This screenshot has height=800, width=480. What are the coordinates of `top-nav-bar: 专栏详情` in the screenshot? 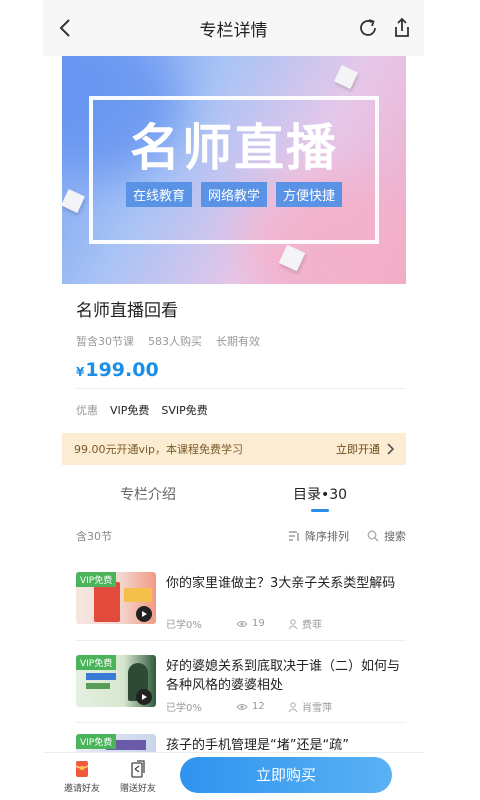 It's located at (233, 28).